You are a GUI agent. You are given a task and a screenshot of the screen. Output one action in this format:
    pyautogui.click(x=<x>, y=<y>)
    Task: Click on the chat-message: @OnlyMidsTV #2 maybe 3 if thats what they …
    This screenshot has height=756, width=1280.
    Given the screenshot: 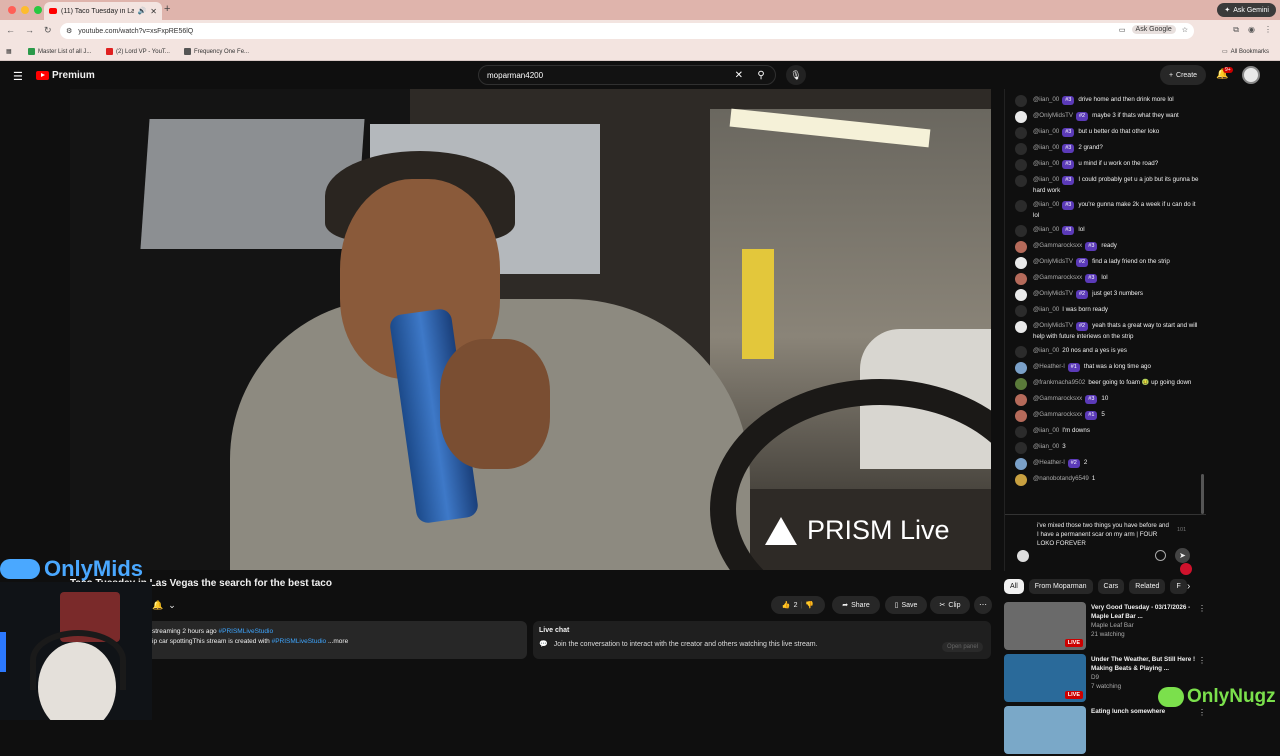 What is the action you would take?
    pyautogui.click(x=1105, y=117)
    